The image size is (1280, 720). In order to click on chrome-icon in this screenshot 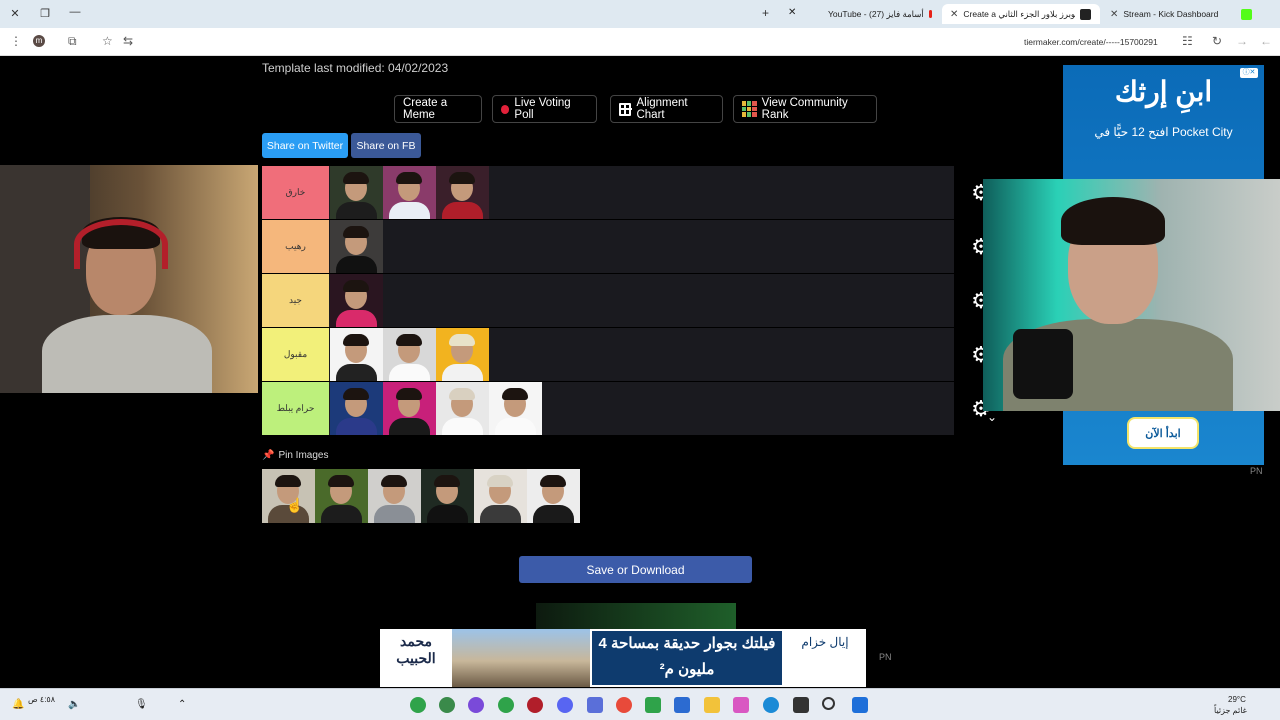, I will do `click(624, 705)`.